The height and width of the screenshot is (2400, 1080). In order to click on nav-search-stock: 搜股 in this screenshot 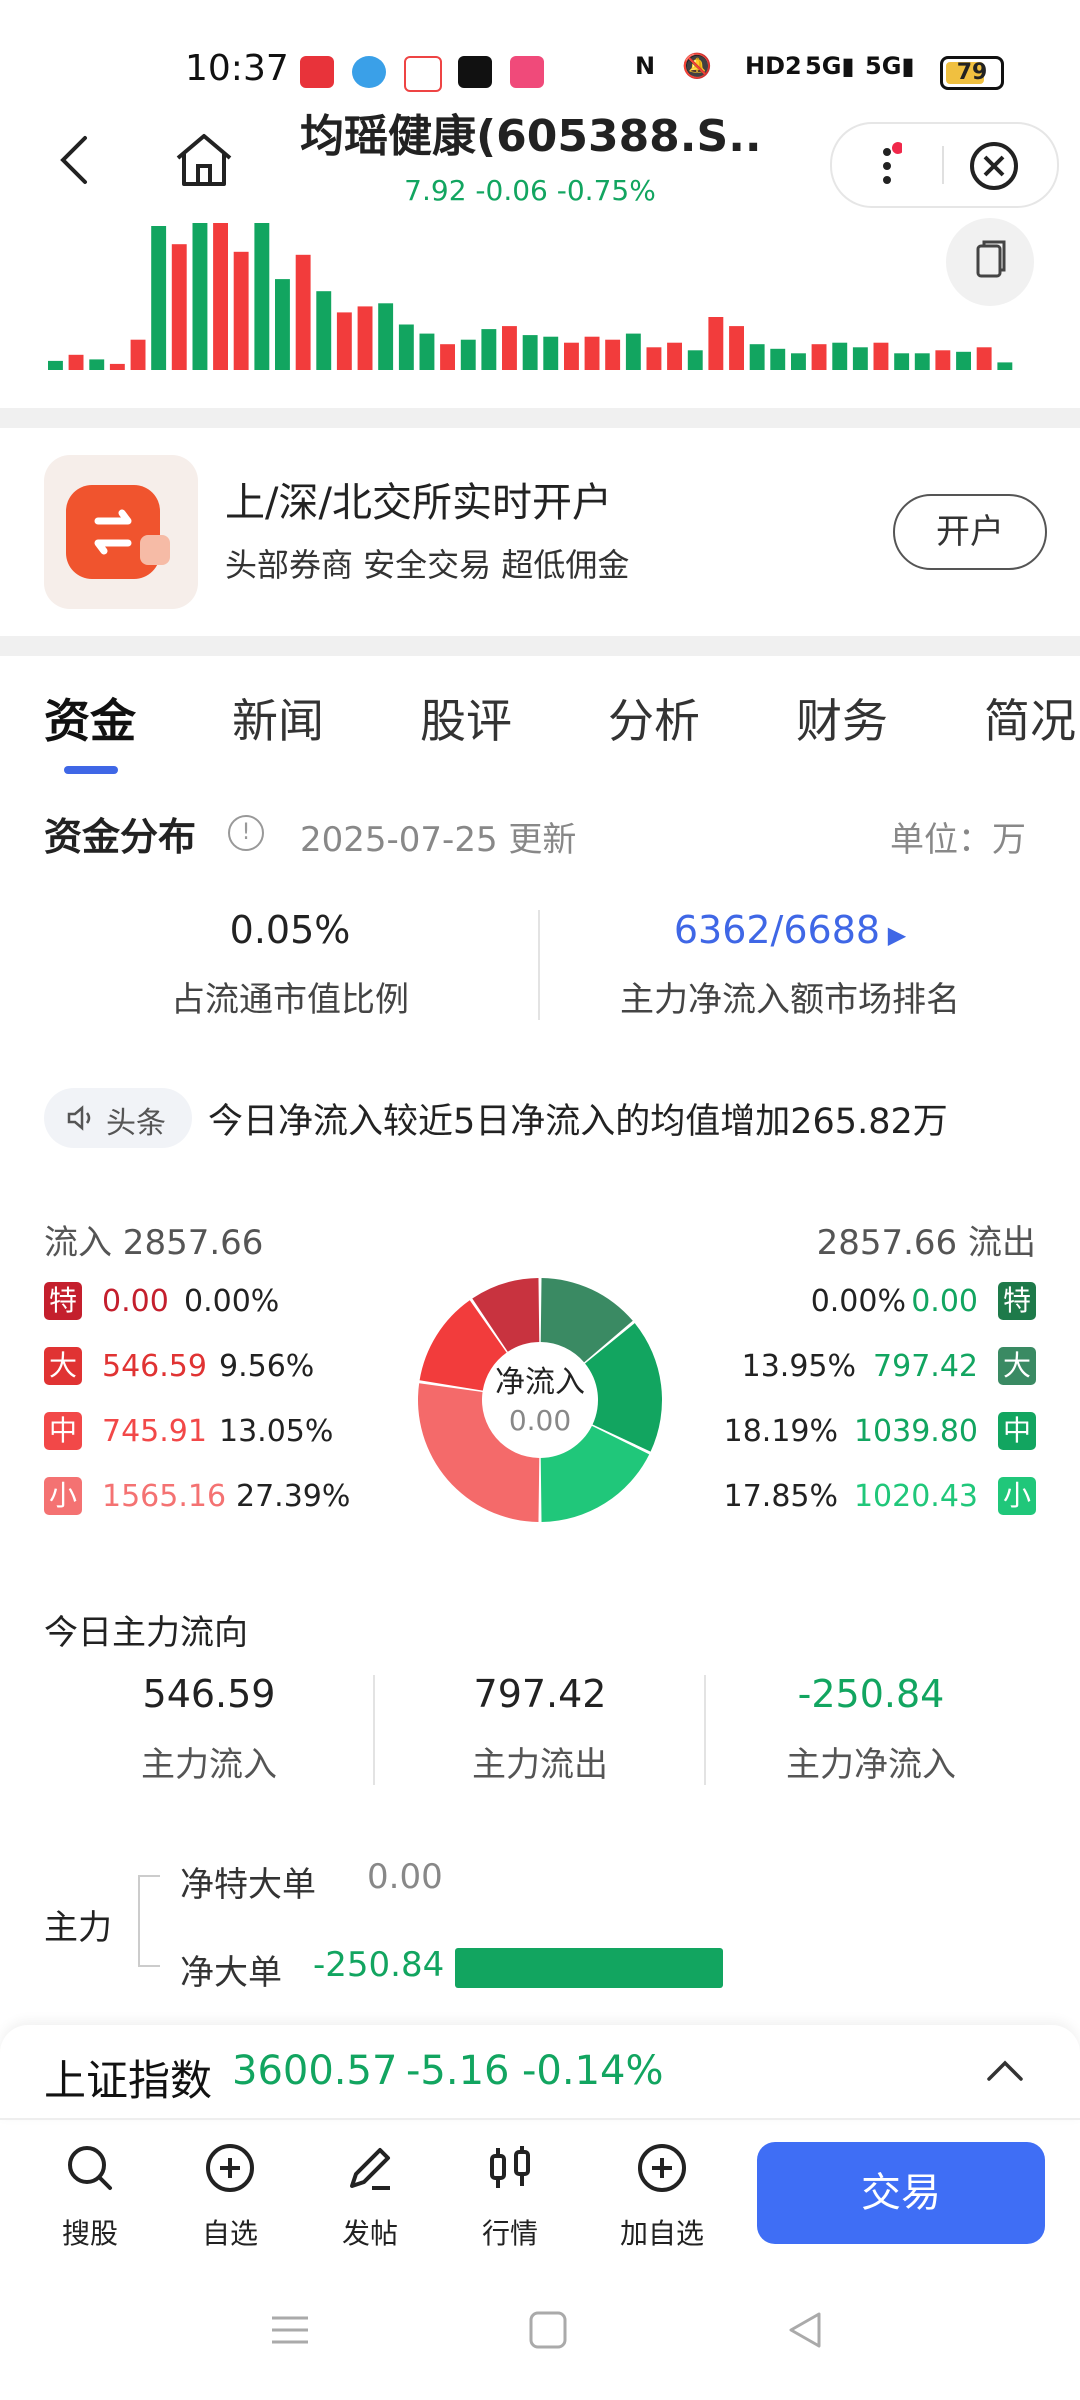, I will do `click(90, 2196)`.